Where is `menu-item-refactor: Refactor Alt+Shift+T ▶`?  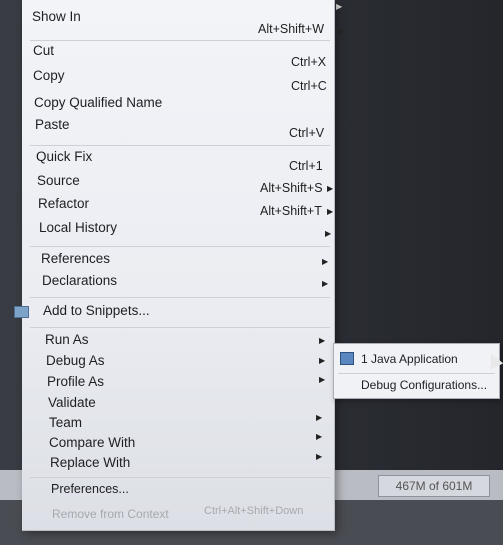
menu-item-refactor: Refactor Alt+Shift+T ▶ is located at coordinates (178, 207).